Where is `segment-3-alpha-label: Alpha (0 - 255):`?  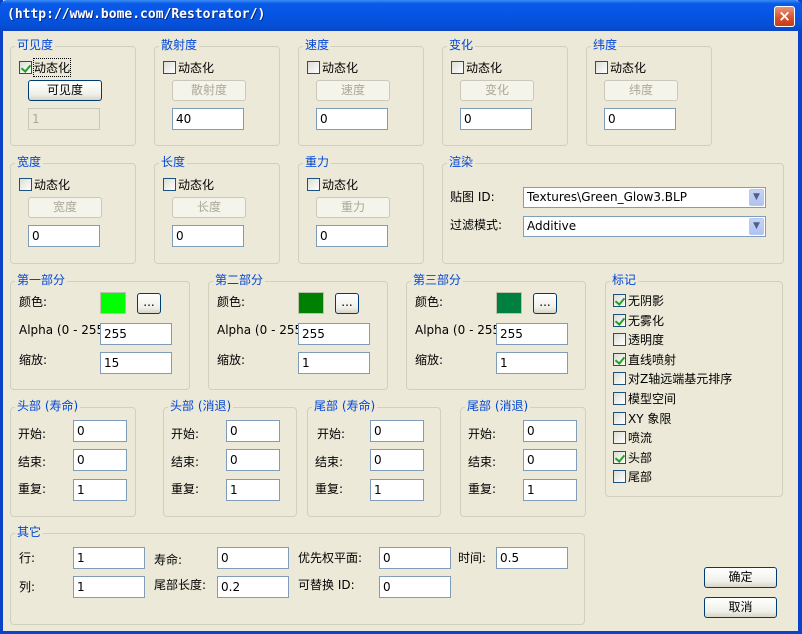
segment-3-alpha-label: Alpha (0 - 255): is located at coordinates (462, 330).